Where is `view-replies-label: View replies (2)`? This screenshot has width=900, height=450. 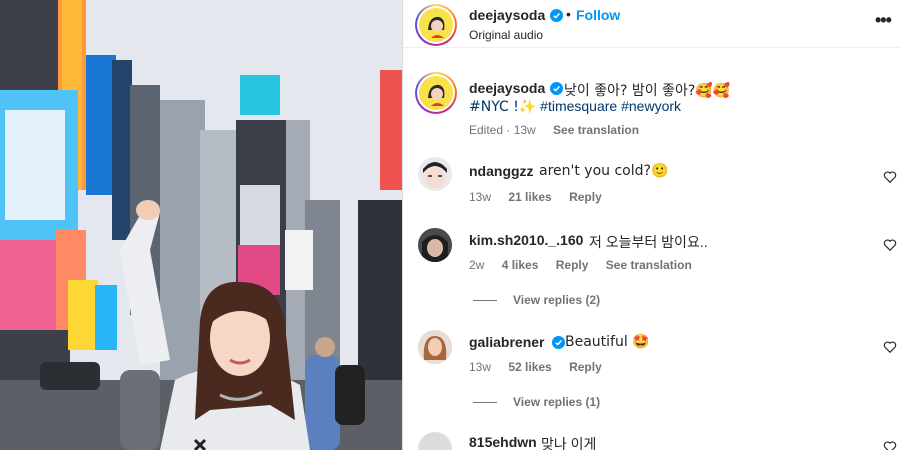 view-replies-label: View replies (2) is located at coordinates (557, 300).